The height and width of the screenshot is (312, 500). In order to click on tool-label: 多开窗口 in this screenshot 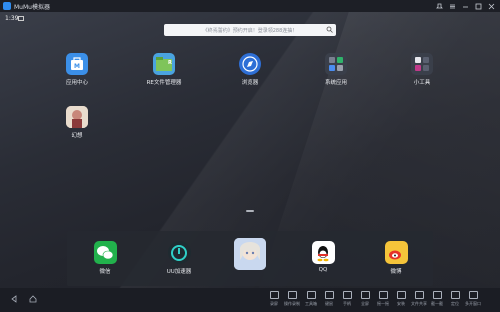, I will do `click(473, 303)`.